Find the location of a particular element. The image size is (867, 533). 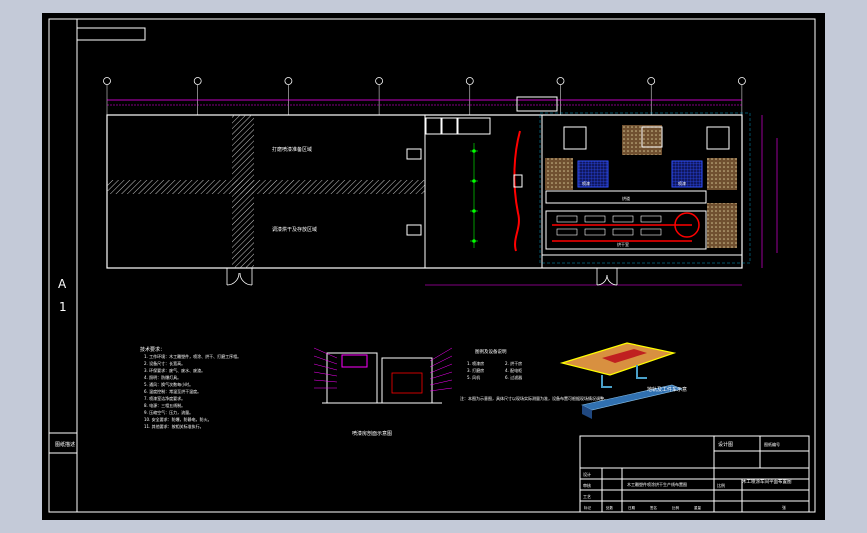

sheet-size-number: 1 is located at coordinates (63, 307).